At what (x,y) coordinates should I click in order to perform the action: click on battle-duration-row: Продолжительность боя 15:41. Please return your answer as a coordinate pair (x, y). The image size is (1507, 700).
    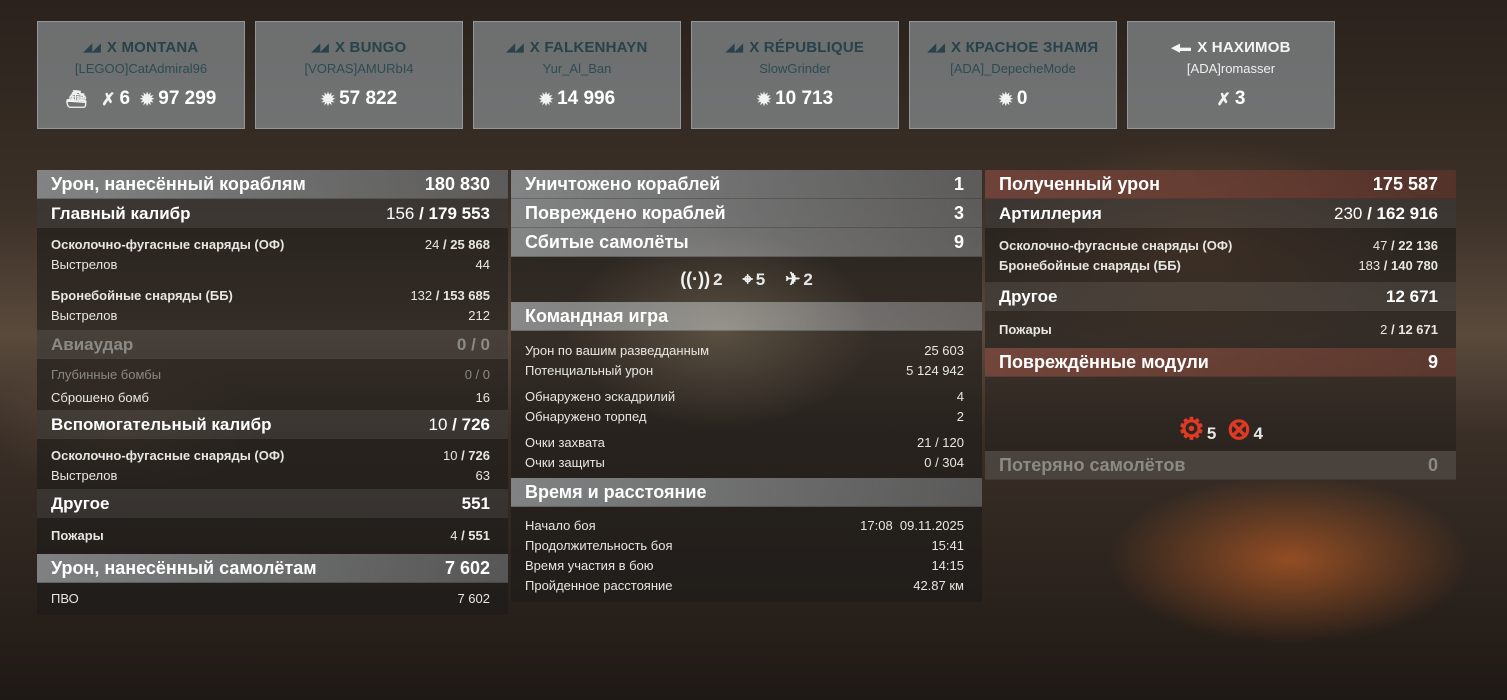
    Looking at the image, I should click on (746, 545).